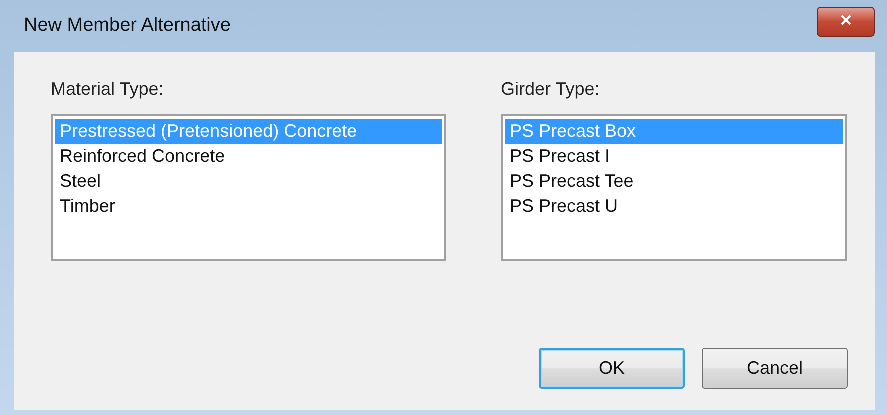  Describe the element at coordinates (612, 368) in the screenshot. I see `dialog-button: OK` at that location.